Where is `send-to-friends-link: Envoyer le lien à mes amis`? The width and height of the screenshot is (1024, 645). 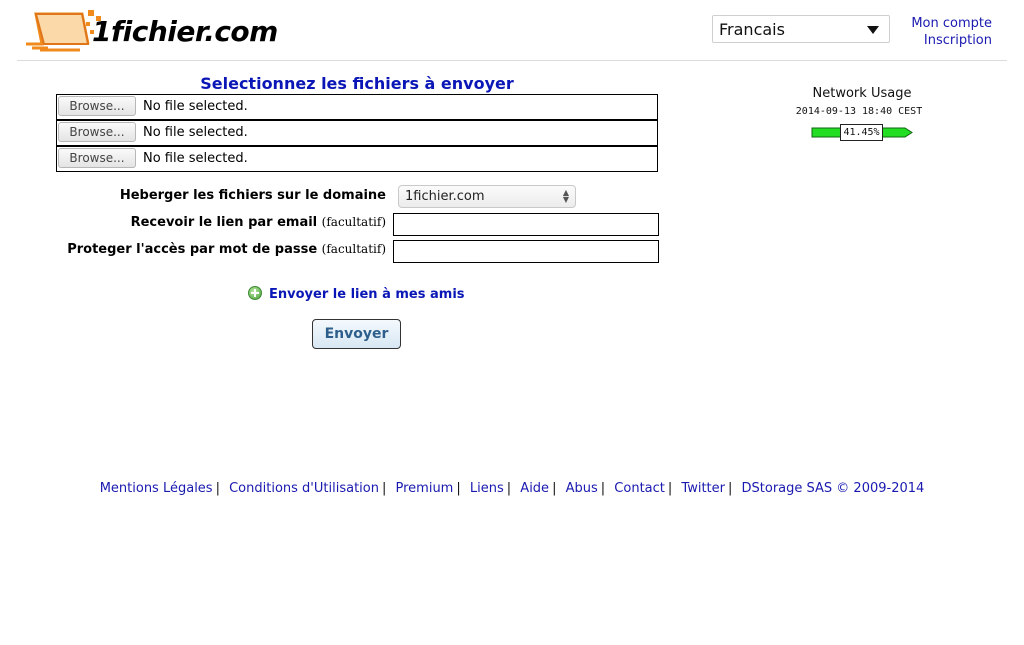
send-to-friends-link: Envoyer le lien à mes amis is located at coordinates (356, 294).